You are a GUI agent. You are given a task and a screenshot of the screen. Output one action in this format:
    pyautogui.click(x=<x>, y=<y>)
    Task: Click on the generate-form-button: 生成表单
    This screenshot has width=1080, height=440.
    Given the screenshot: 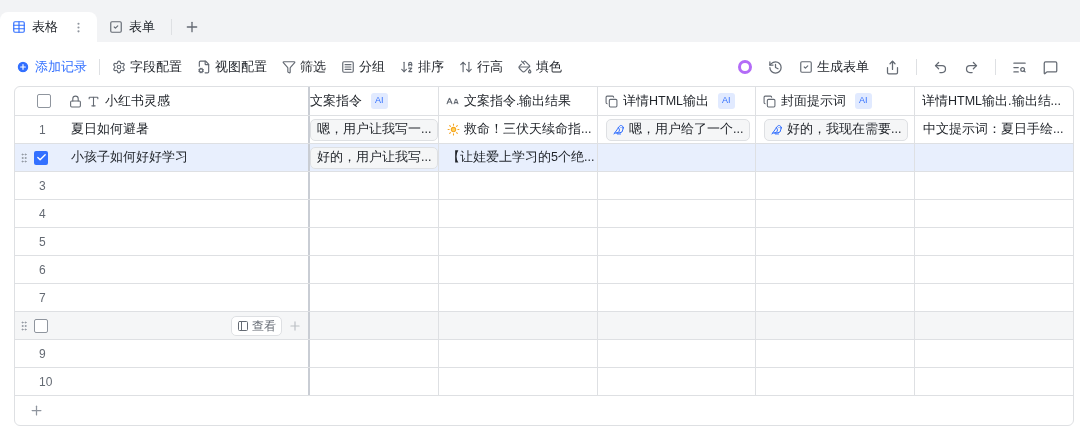 What is the action you would take?
    pyautogui.click(x=834, y=67)
    